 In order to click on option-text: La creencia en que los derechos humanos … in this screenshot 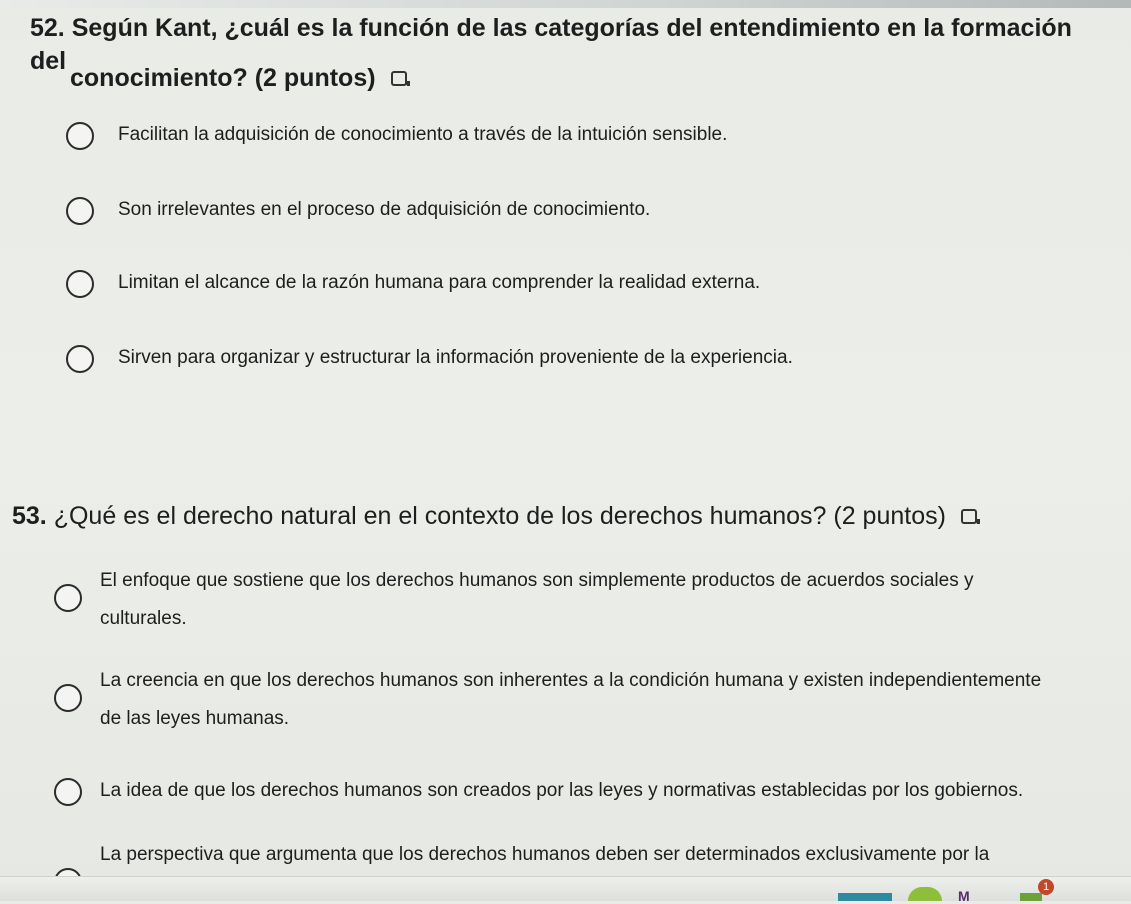, I will do `click(571, 680)`.